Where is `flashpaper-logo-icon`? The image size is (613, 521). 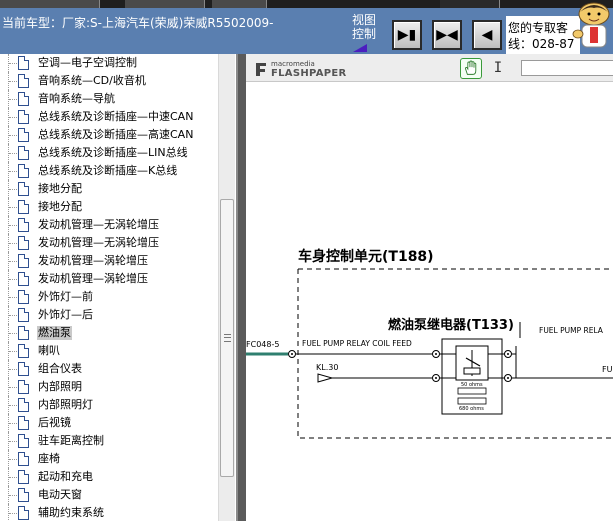 flashpaper-logo-icon is located at coordinates (261, 69).